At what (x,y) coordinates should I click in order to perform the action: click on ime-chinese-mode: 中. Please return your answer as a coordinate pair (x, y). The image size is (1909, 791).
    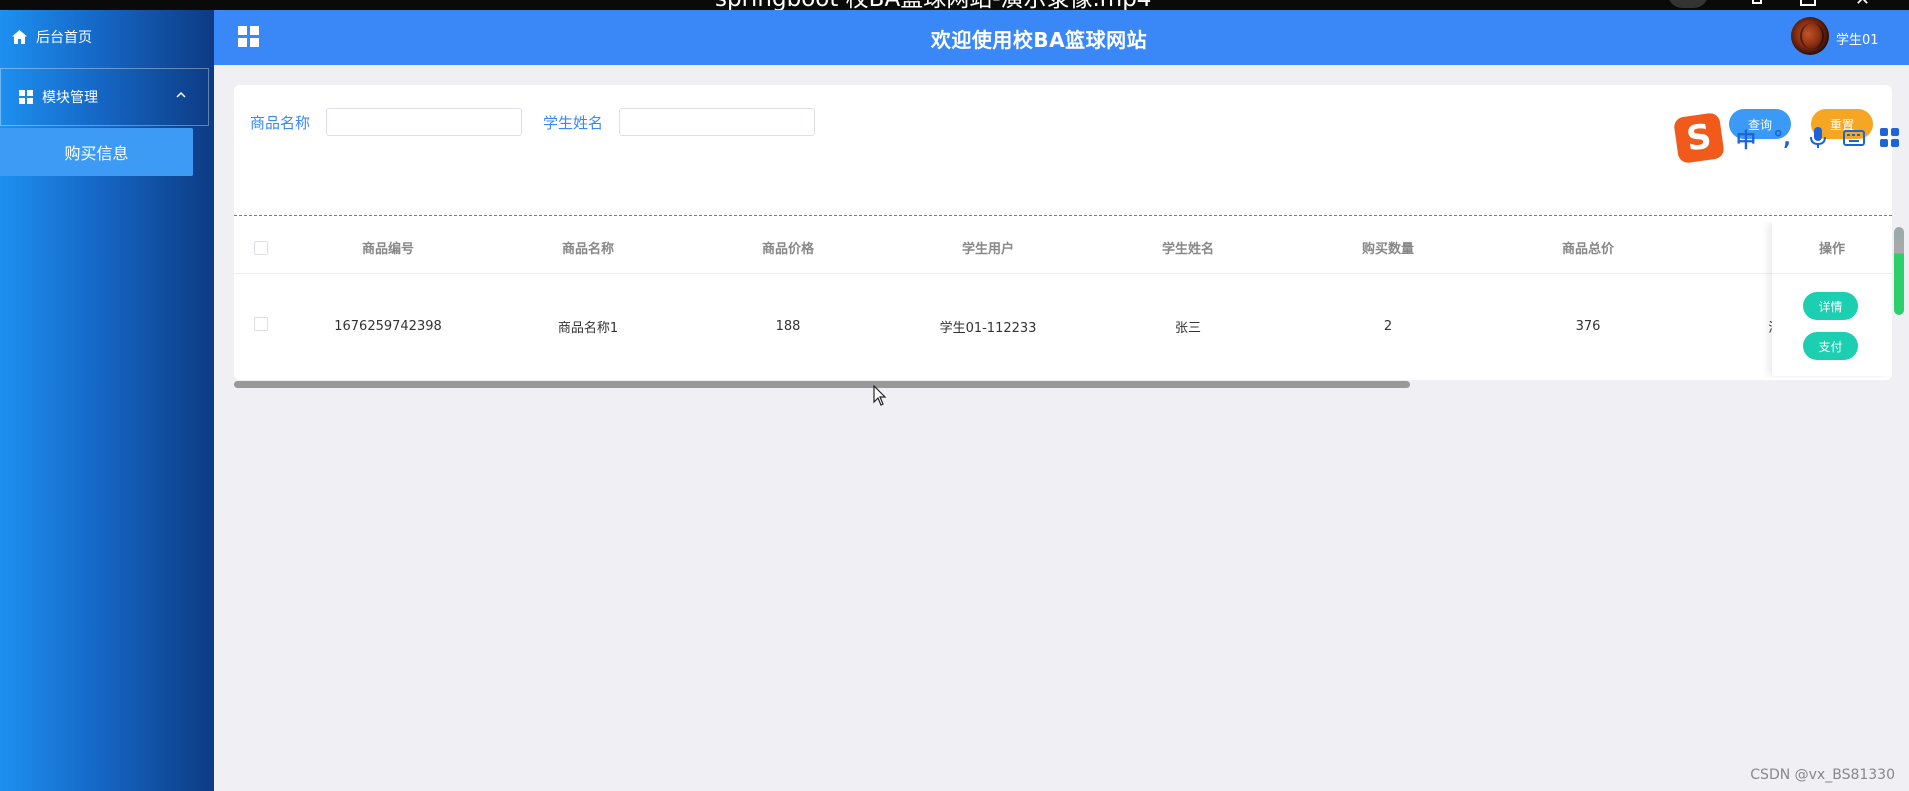
    Looking at the image, I should click on (1746, 138).